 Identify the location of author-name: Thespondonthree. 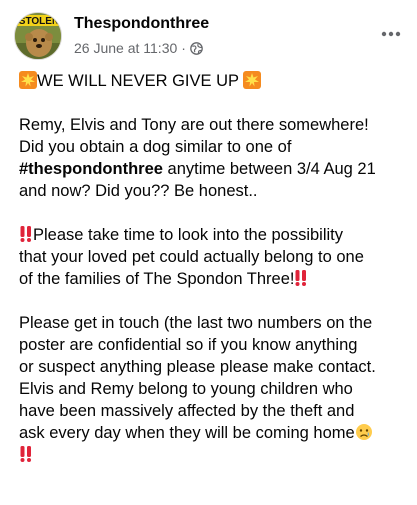
(141, 24).